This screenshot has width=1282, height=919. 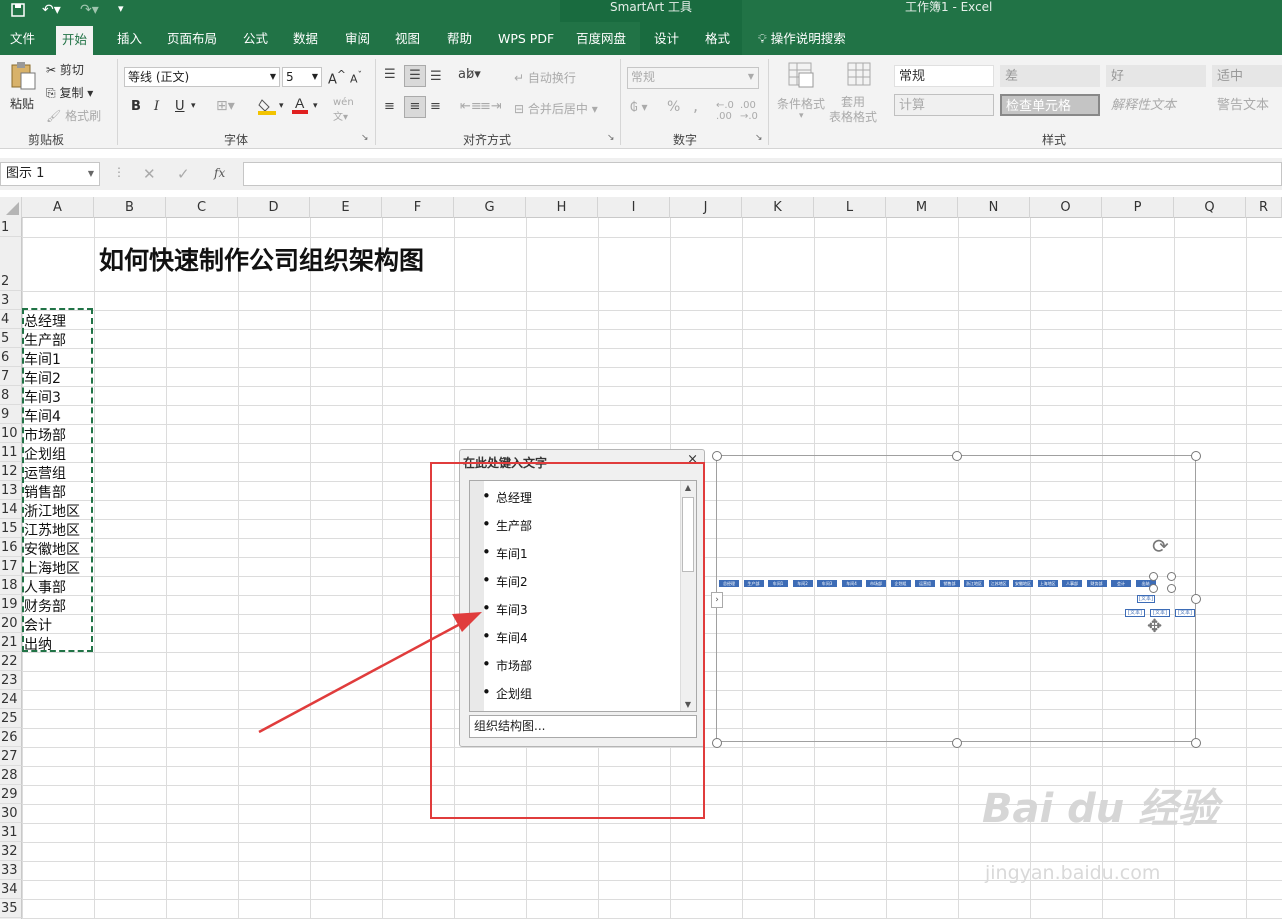 I want to click on tab-design: 设计, so click(x=666, y=38).